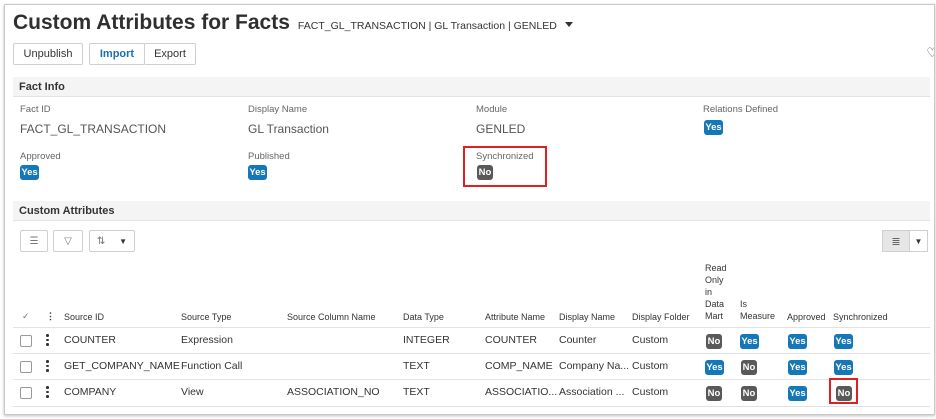 Image resolution: width=936 pixels, height=419 pixels. What do you see at coordinates (896, 241) in the screenshot?
I see `table-view-icon: ≣` at bounding box center [896, 241].